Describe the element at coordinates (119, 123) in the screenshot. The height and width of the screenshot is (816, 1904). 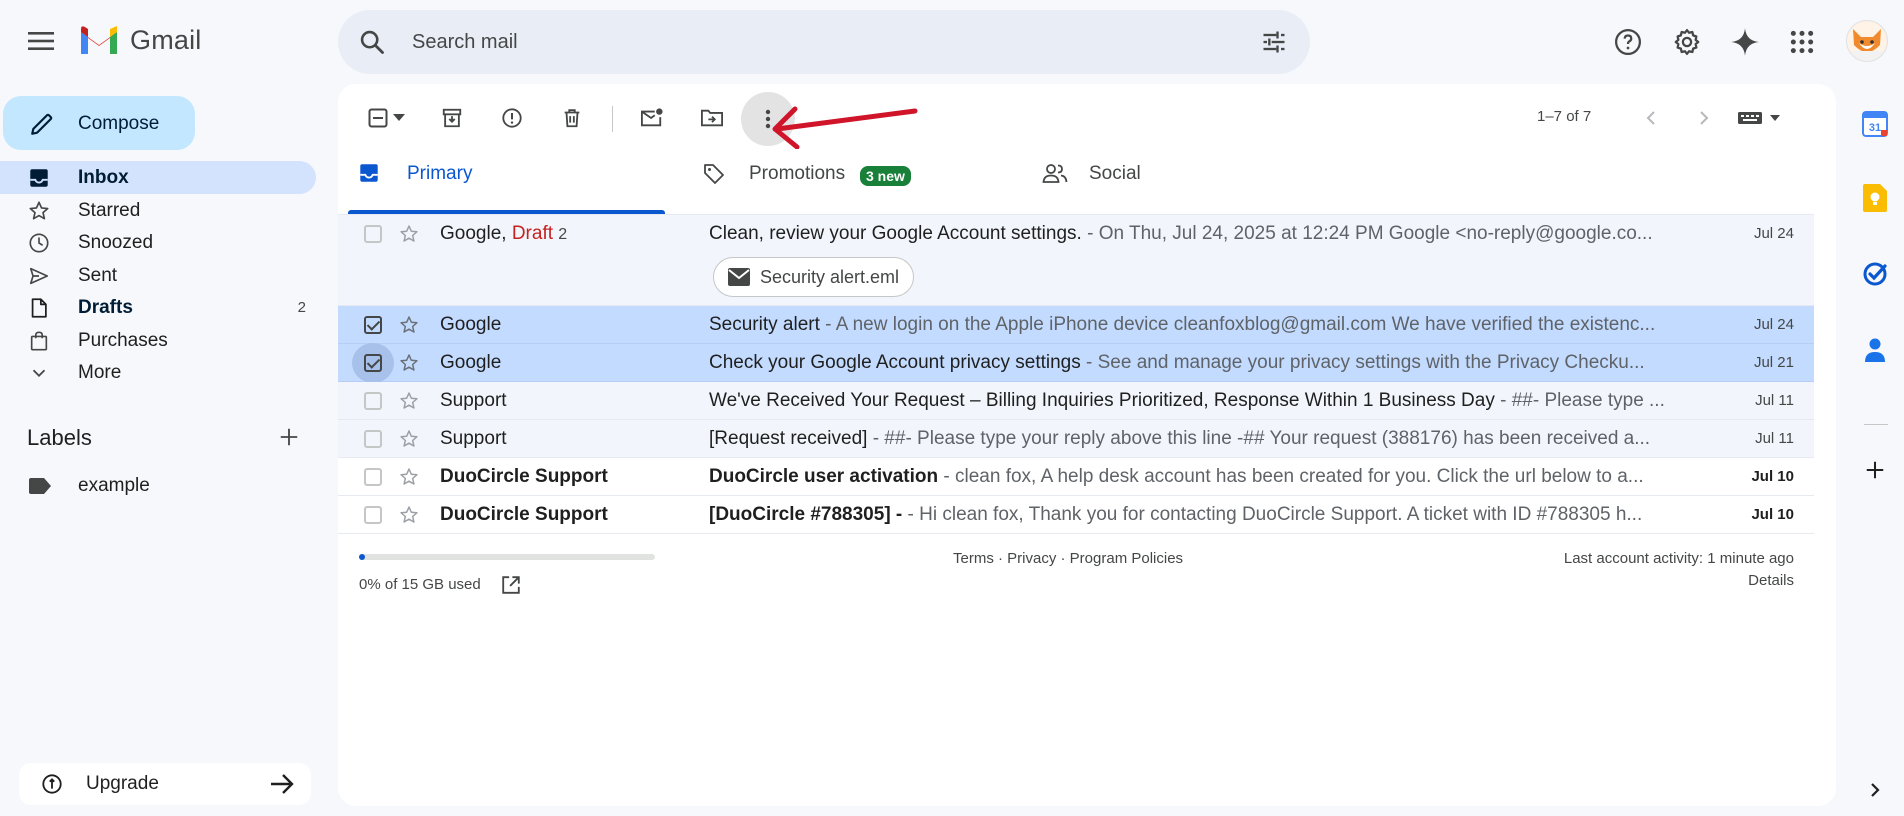
I see `compose-label: Compose` at that location.